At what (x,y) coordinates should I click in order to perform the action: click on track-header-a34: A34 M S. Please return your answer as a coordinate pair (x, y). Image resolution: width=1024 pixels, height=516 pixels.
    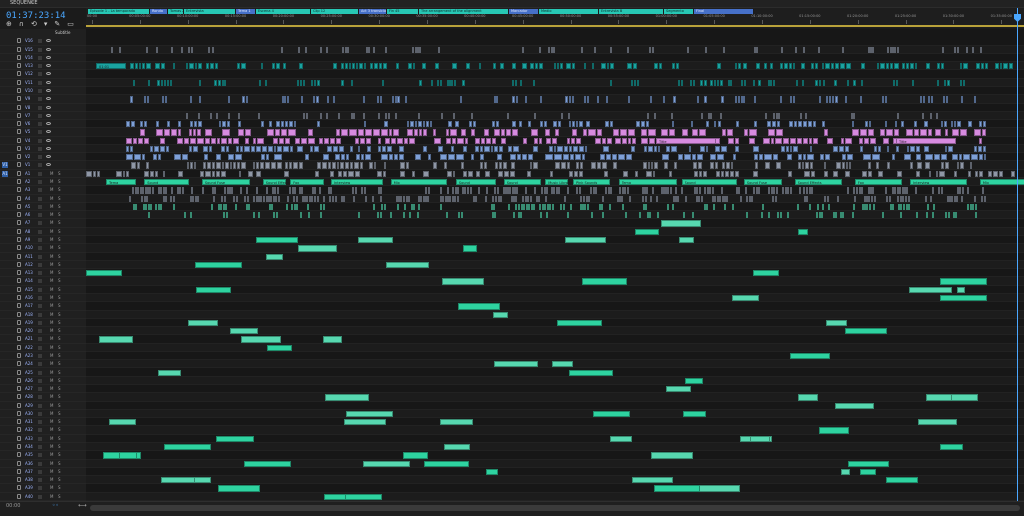
    Looking at the image, I should click on (43, 447).